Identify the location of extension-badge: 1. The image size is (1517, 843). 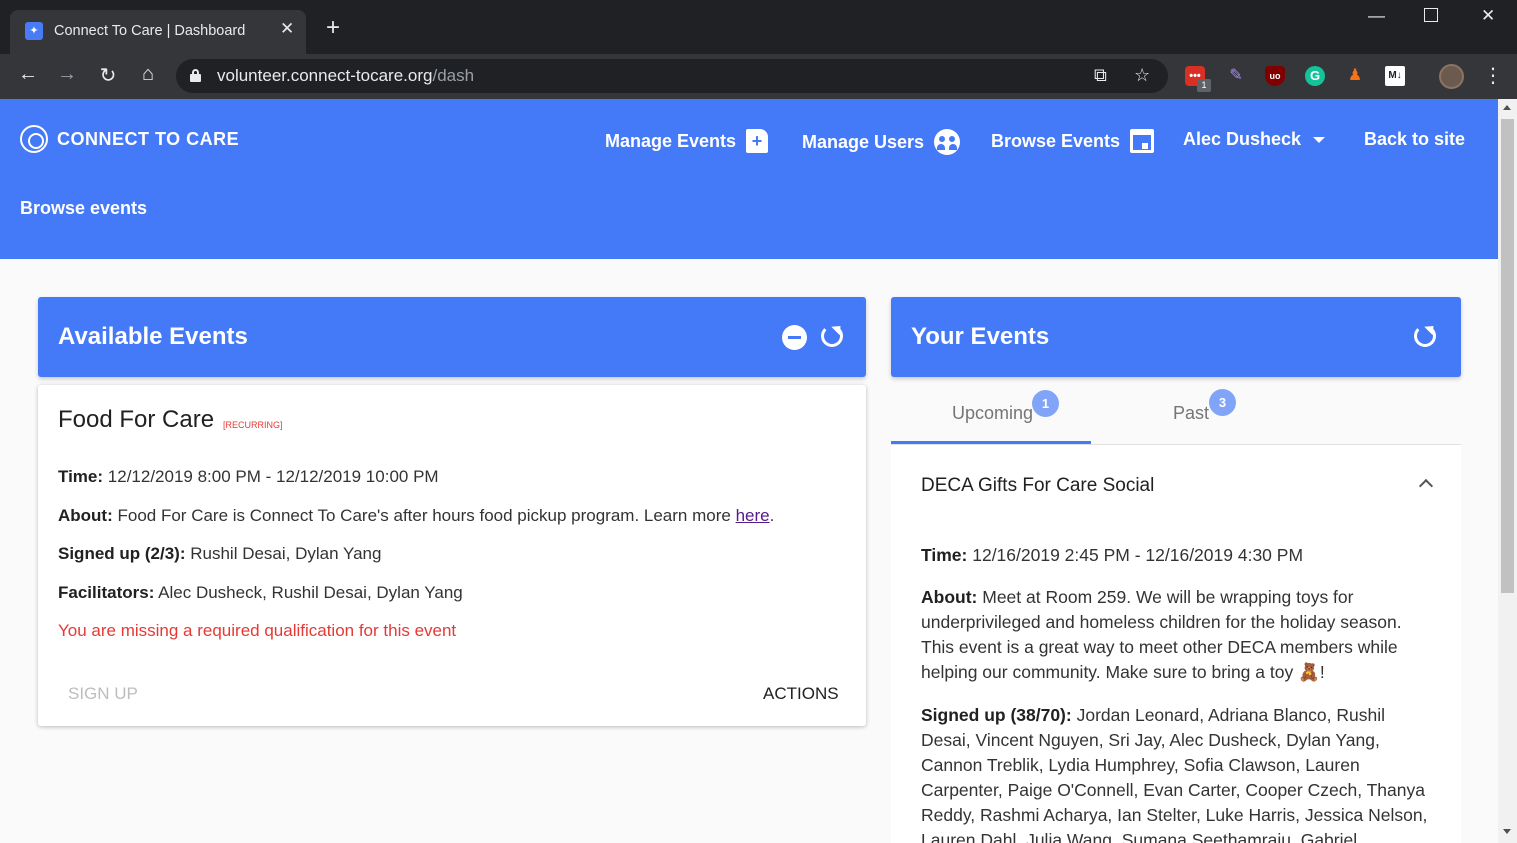
(1204, 85).